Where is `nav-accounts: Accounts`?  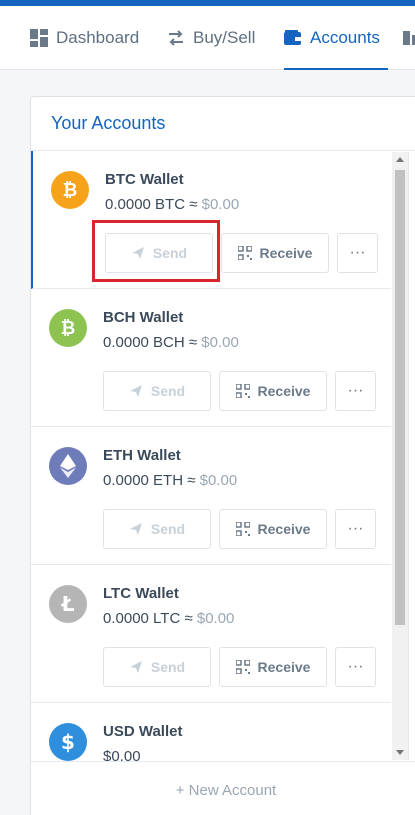 nav-accounts: Accounts is located at coordinates (336, 38).